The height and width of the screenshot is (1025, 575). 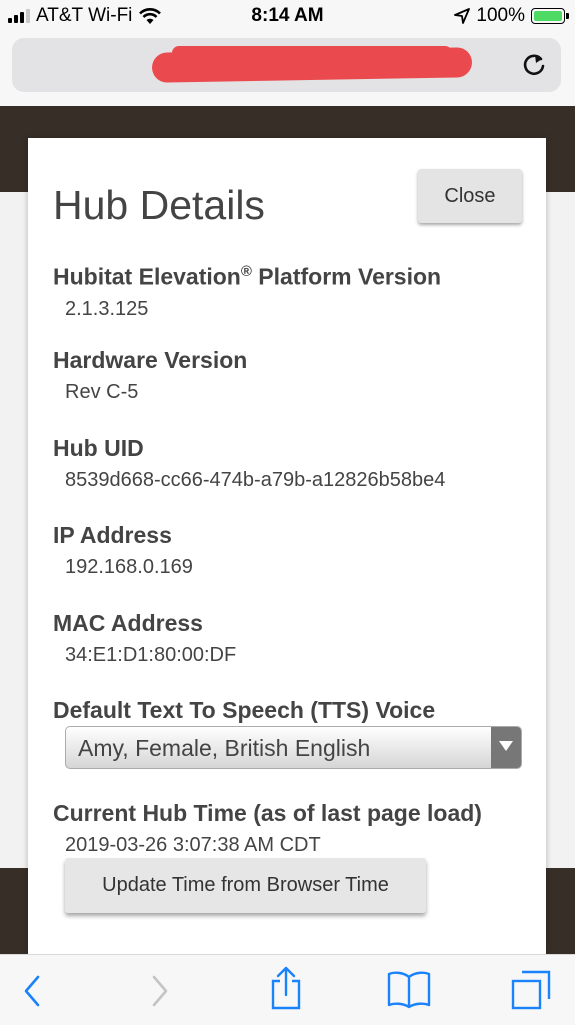 What do you see at coordinates (160, 991) in the screenshot?
I see `forward-icon` at bounding box center [160, 991].